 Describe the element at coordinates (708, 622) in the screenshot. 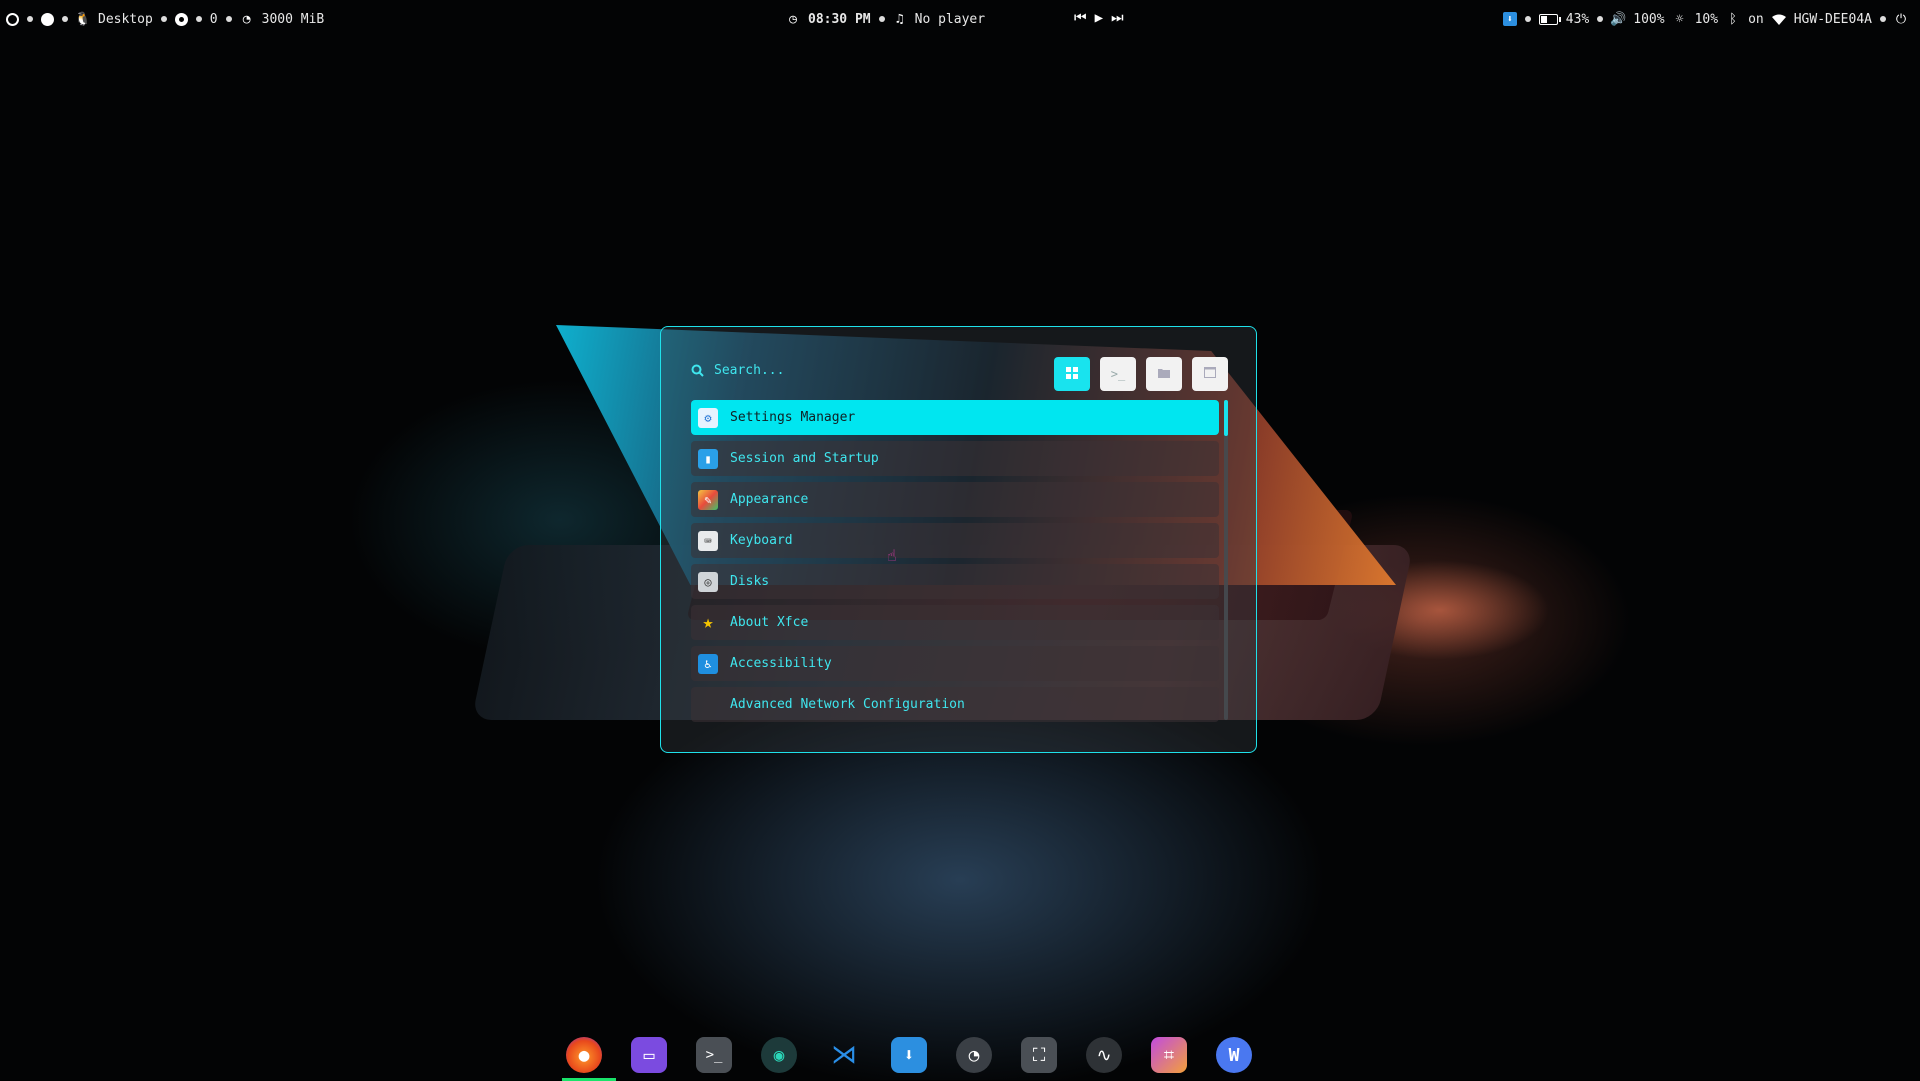

I see `star-icon: ★` at that location.